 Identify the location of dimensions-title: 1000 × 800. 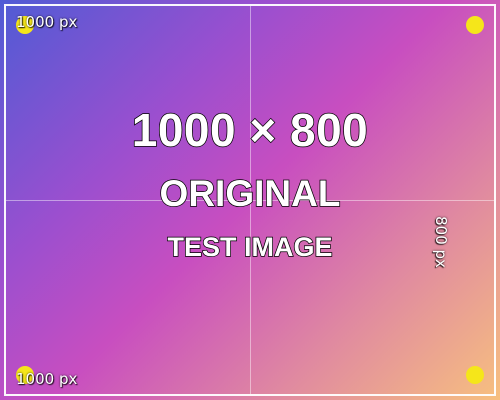
(250, 130).